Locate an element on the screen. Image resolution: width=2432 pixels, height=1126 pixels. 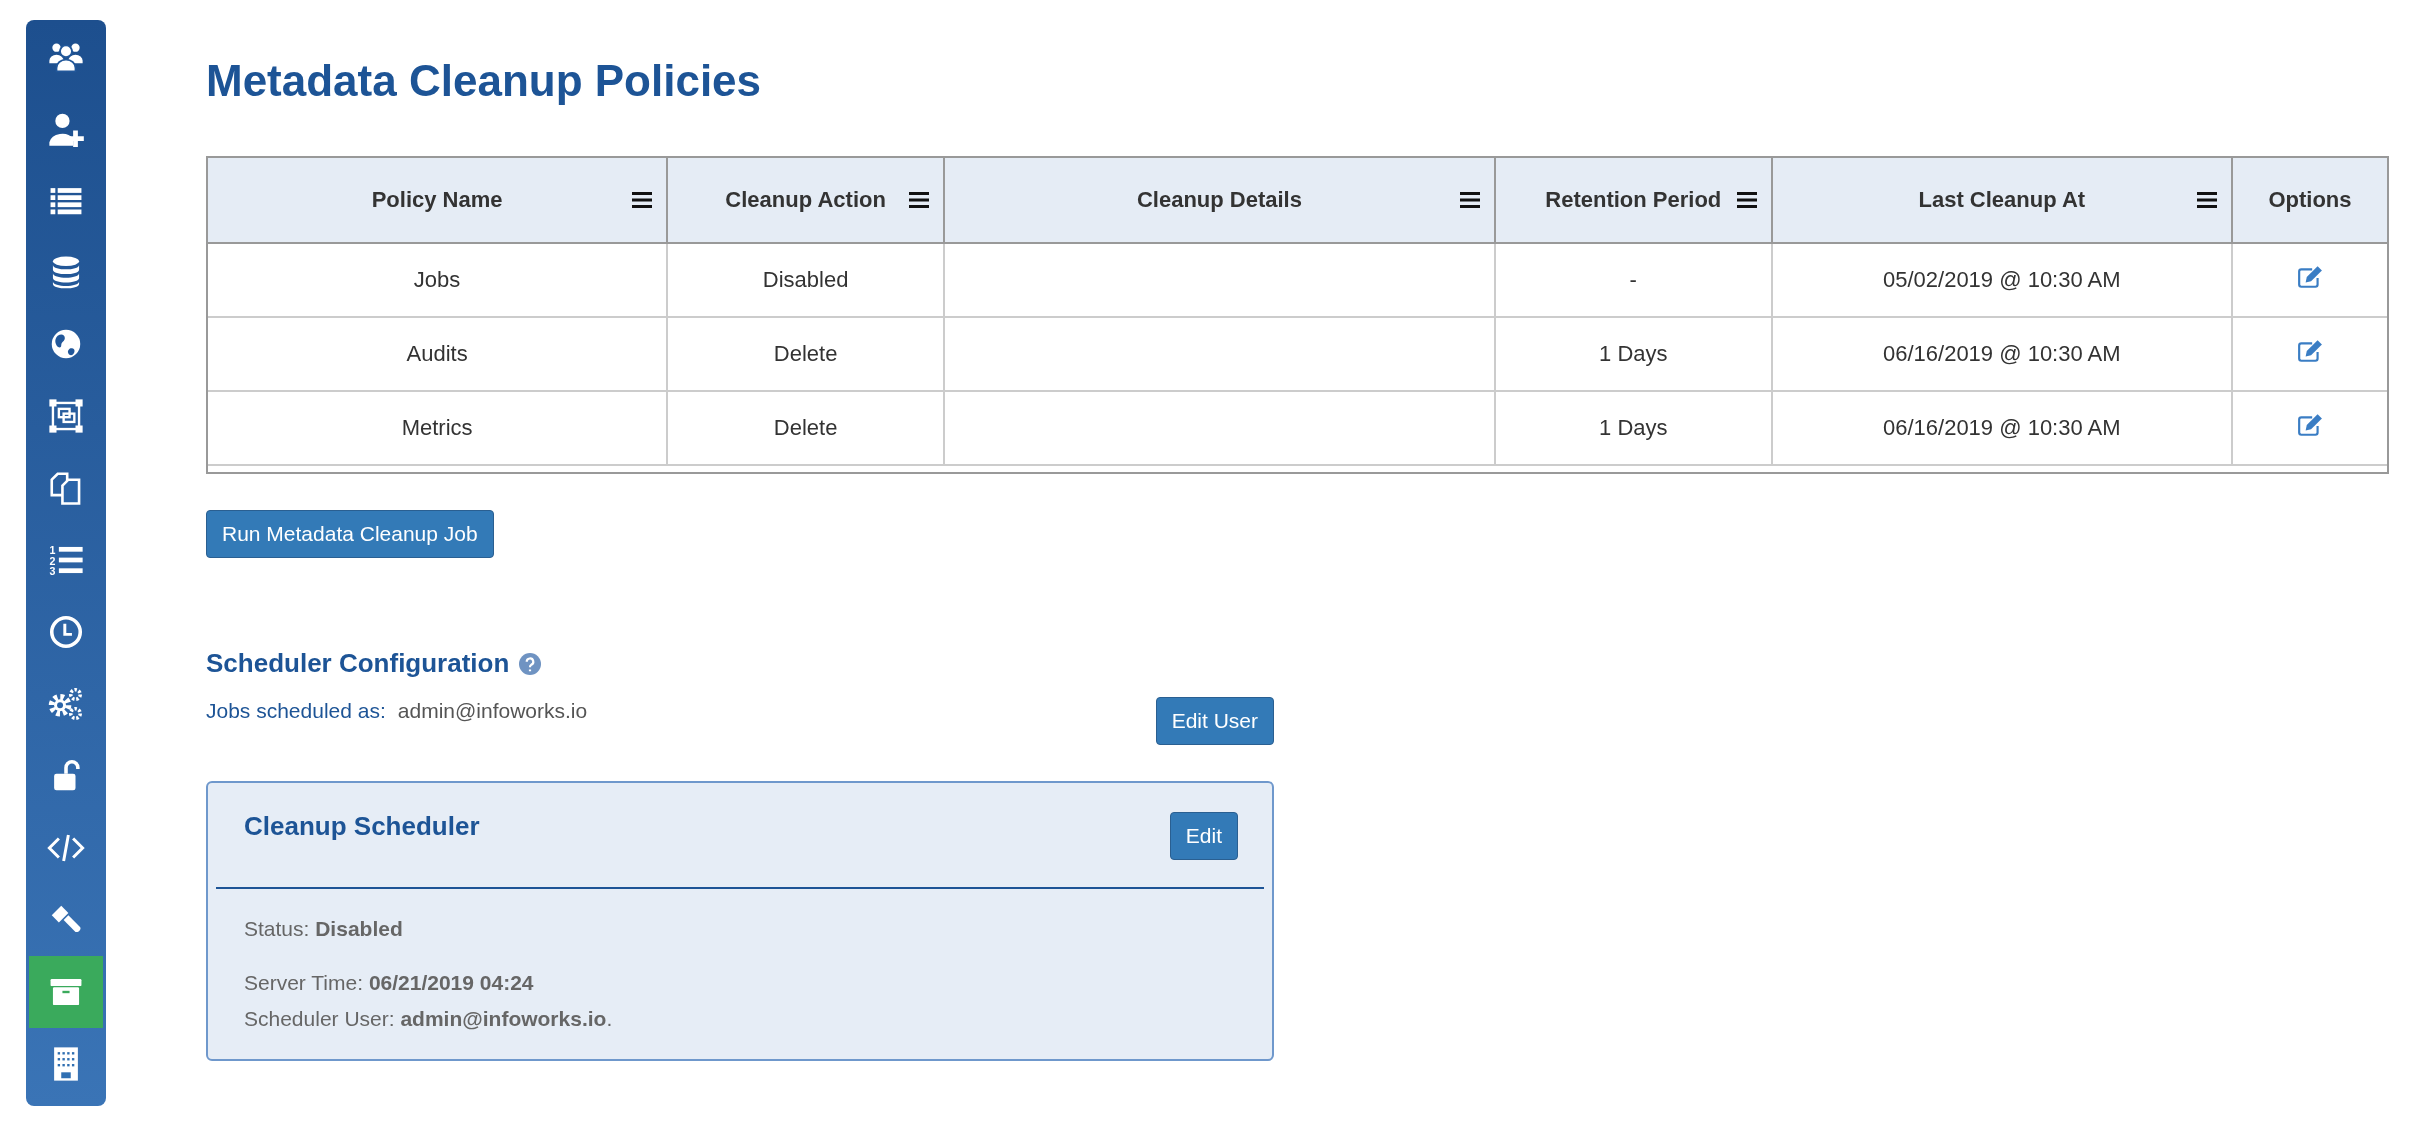
column-header: Cleanup Action is located at coordinates (806, 200).